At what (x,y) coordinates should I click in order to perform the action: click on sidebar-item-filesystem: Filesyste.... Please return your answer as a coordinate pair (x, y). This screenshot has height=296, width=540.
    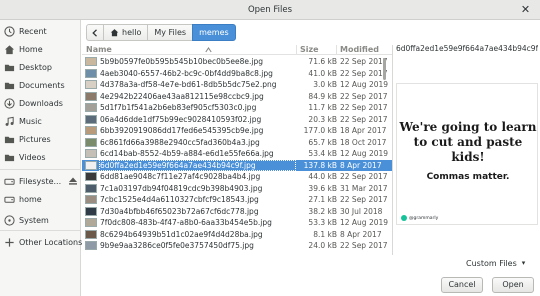
    Looking at the image, I should click on (40, 182).